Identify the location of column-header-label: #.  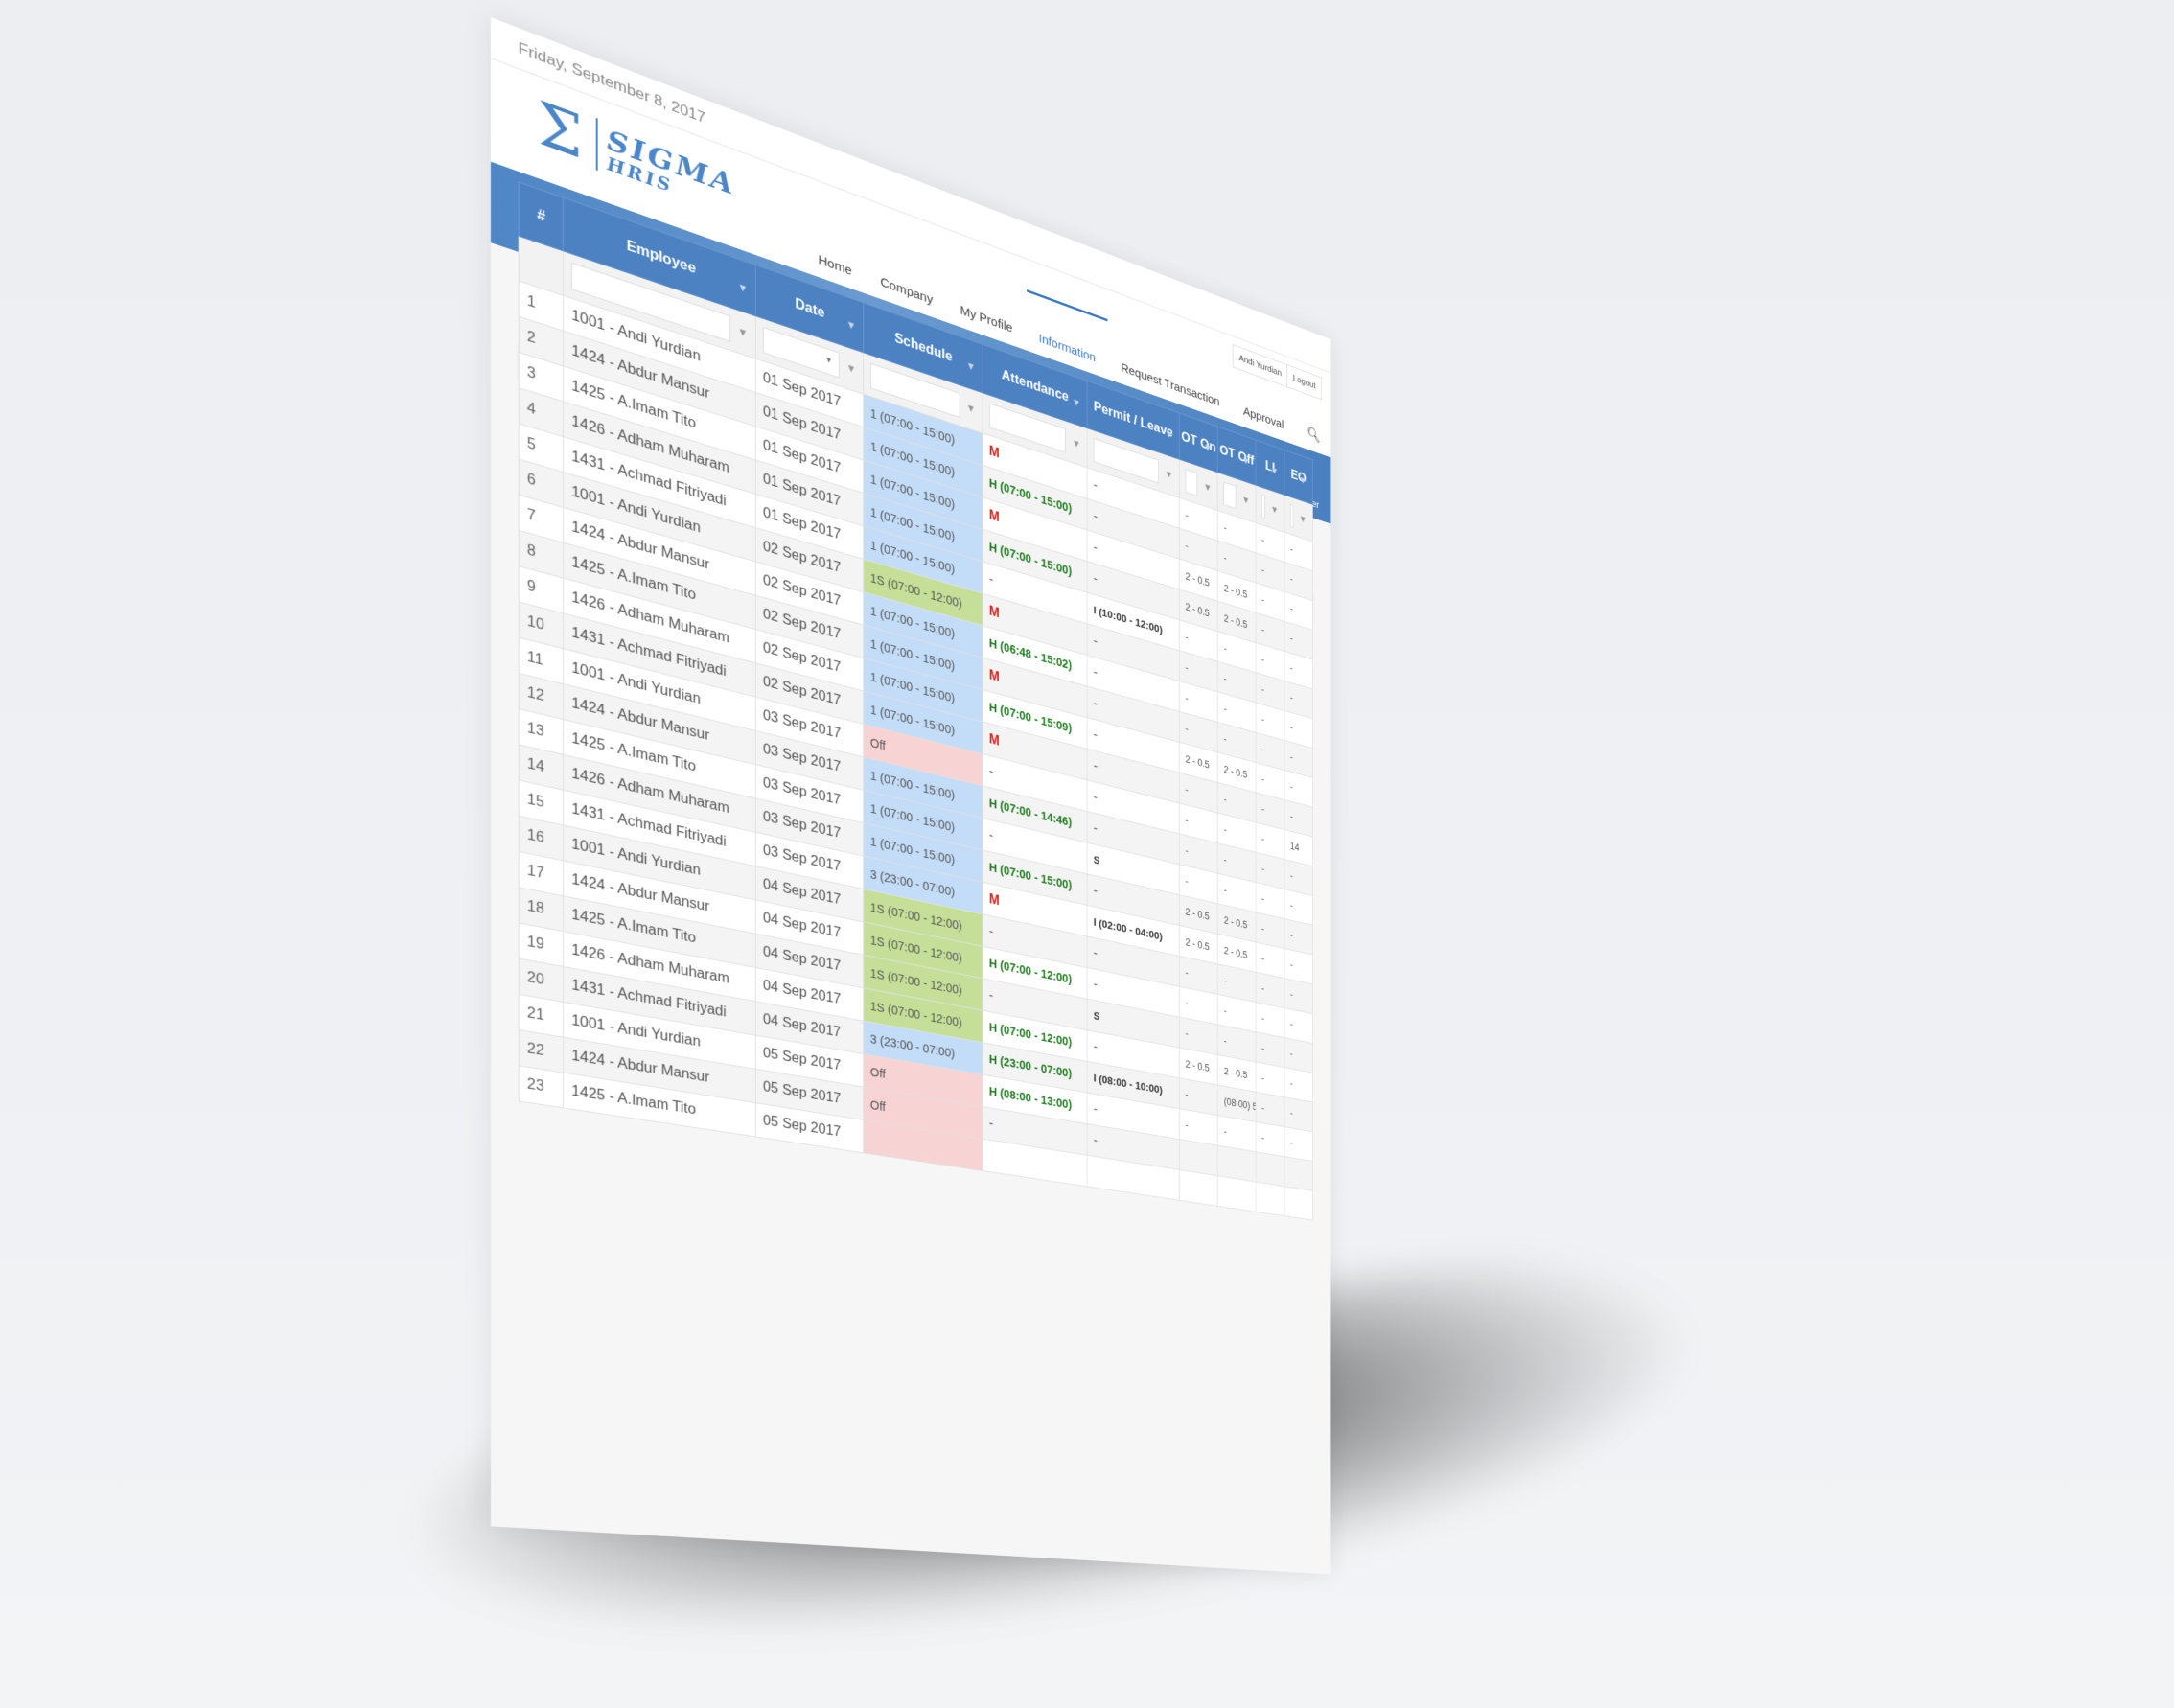
(541, 216).